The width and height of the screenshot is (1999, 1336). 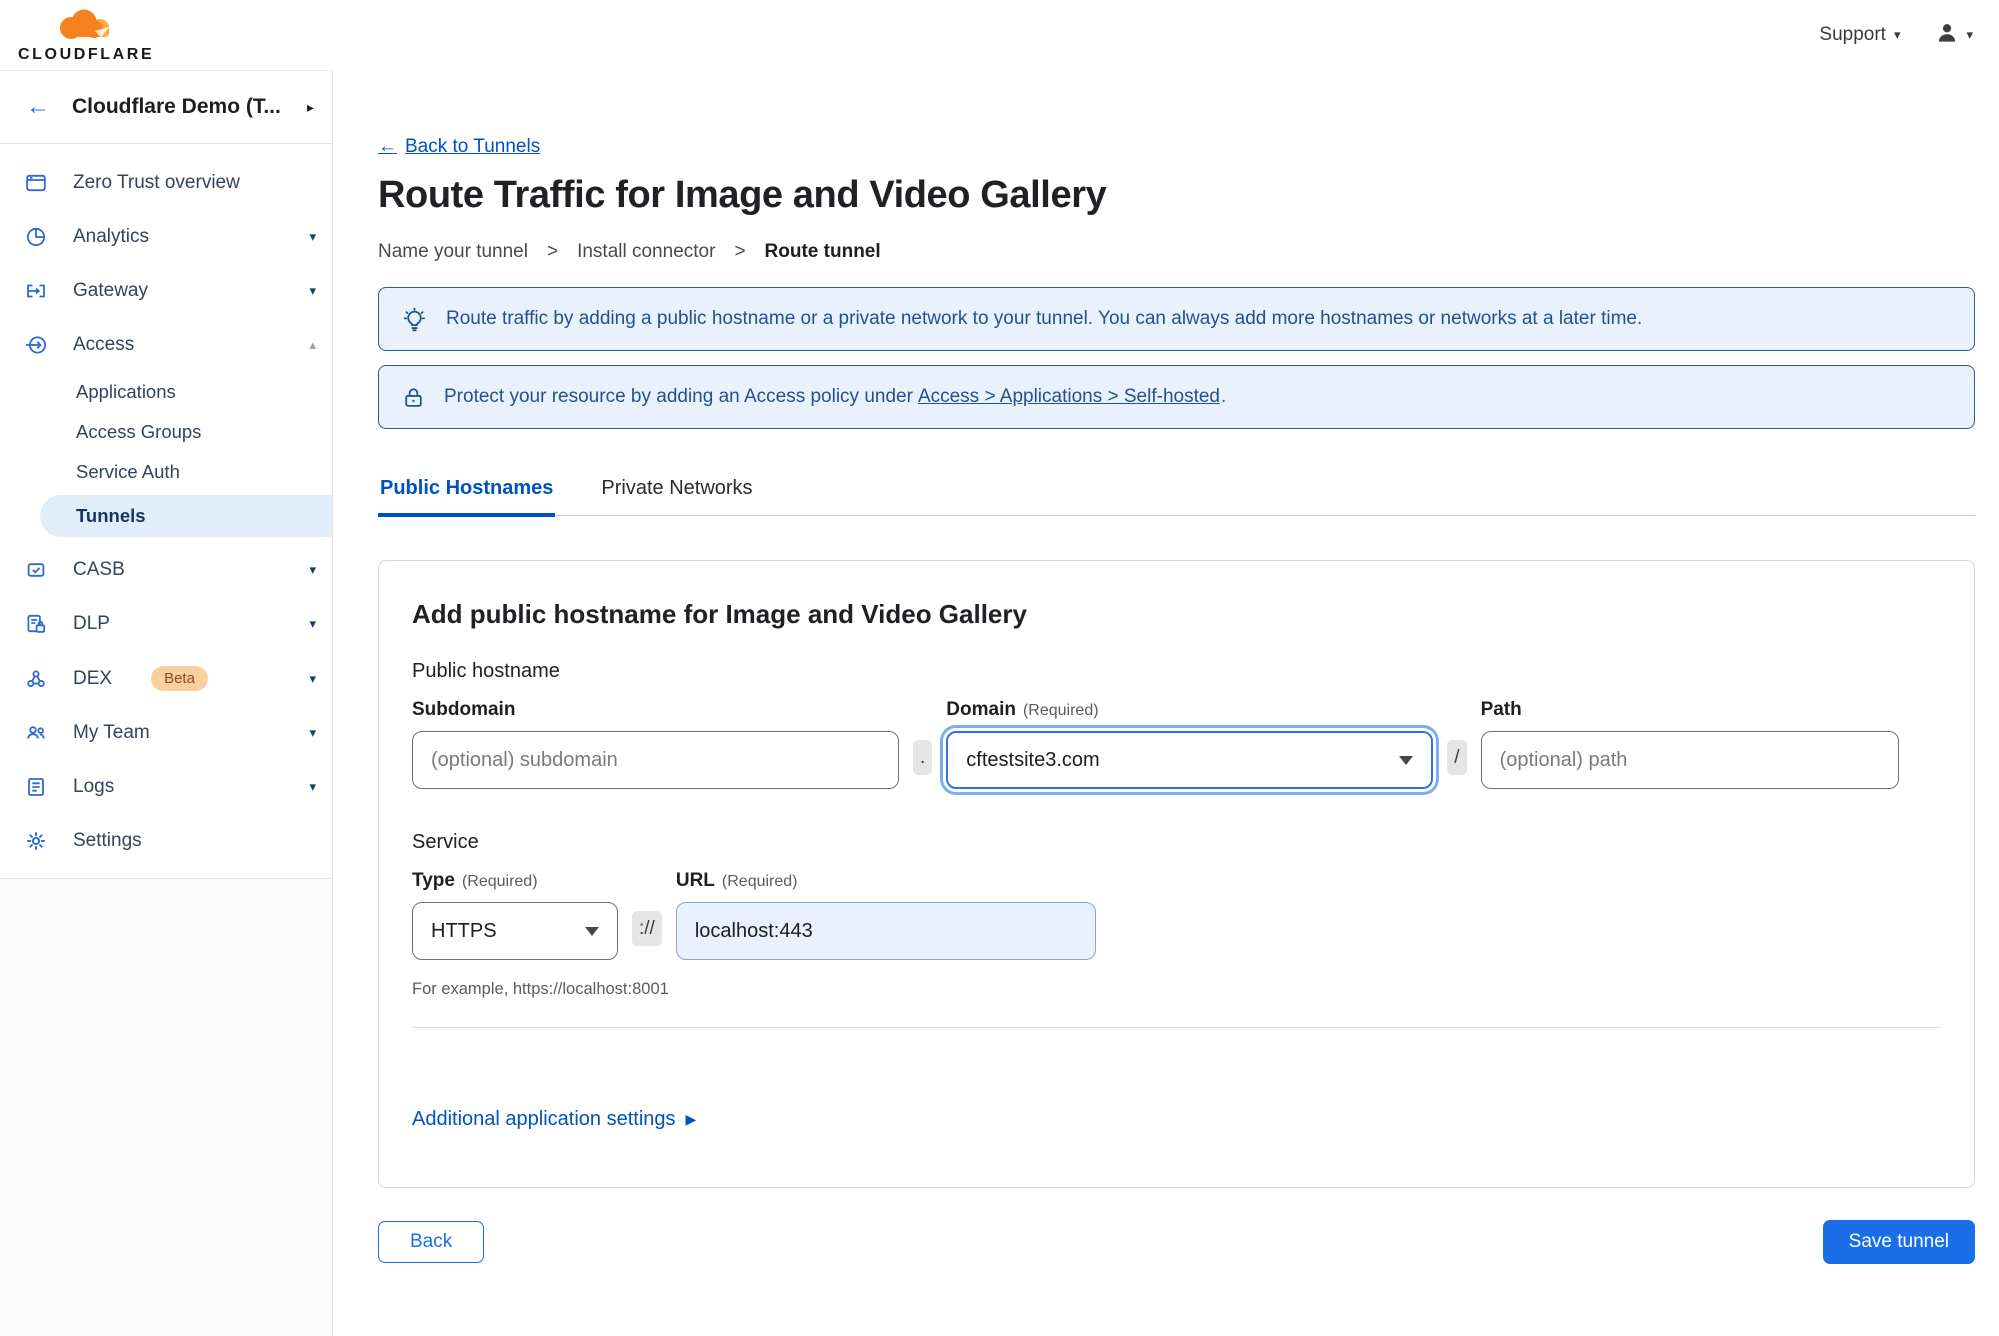 What do you see at coordinates (166, 570) in the screenshot?
I see `sidebar-item-casb: CASB ▾` at bounding box center [166, 570].